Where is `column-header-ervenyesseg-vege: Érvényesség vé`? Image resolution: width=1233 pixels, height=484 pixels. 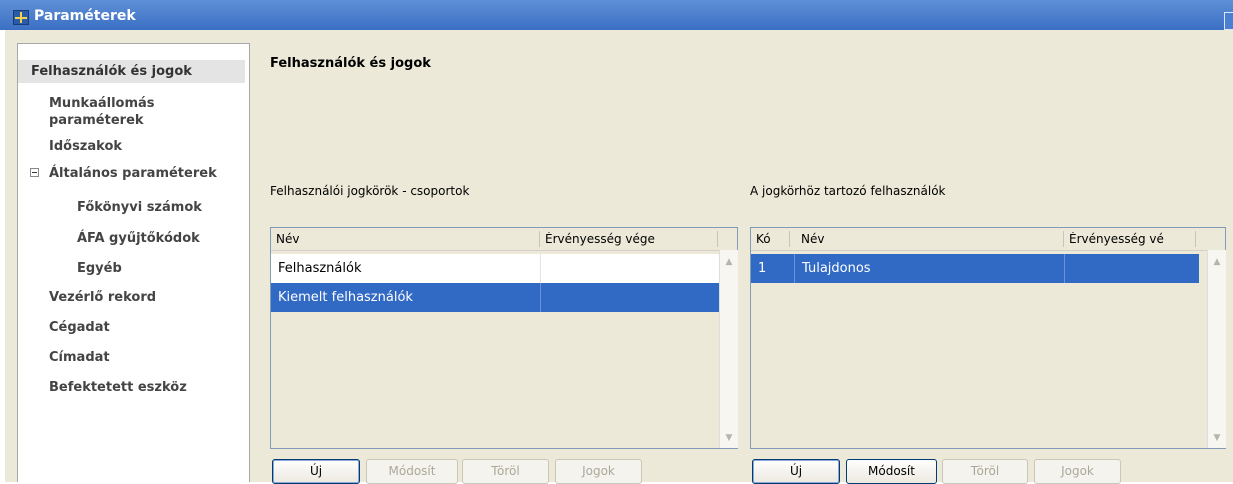 column-header-ervenyesseg-vege: Érvényesség vé is located at coordinates (1119, 239).